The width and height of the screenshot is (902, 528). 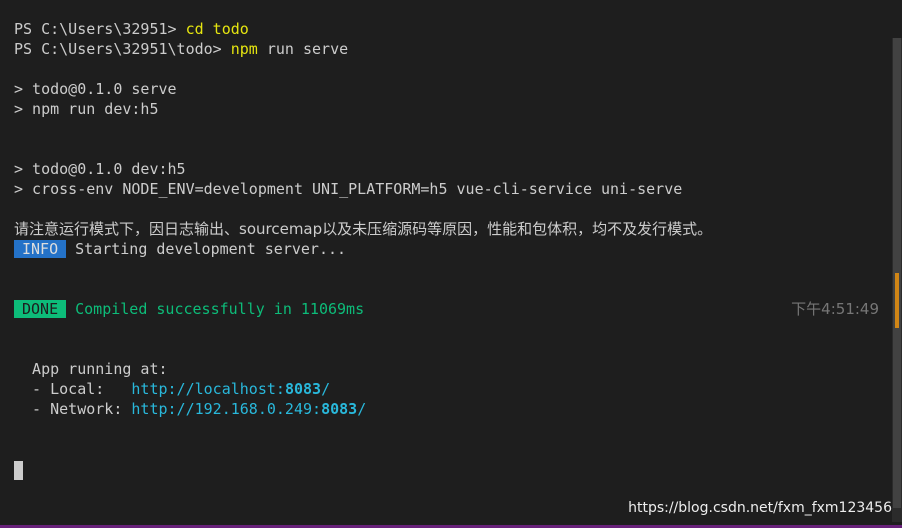 I want to click on terminal-line-network-url: - Network: http://192.168.0.249:8083/, so click(x=190, y=409).